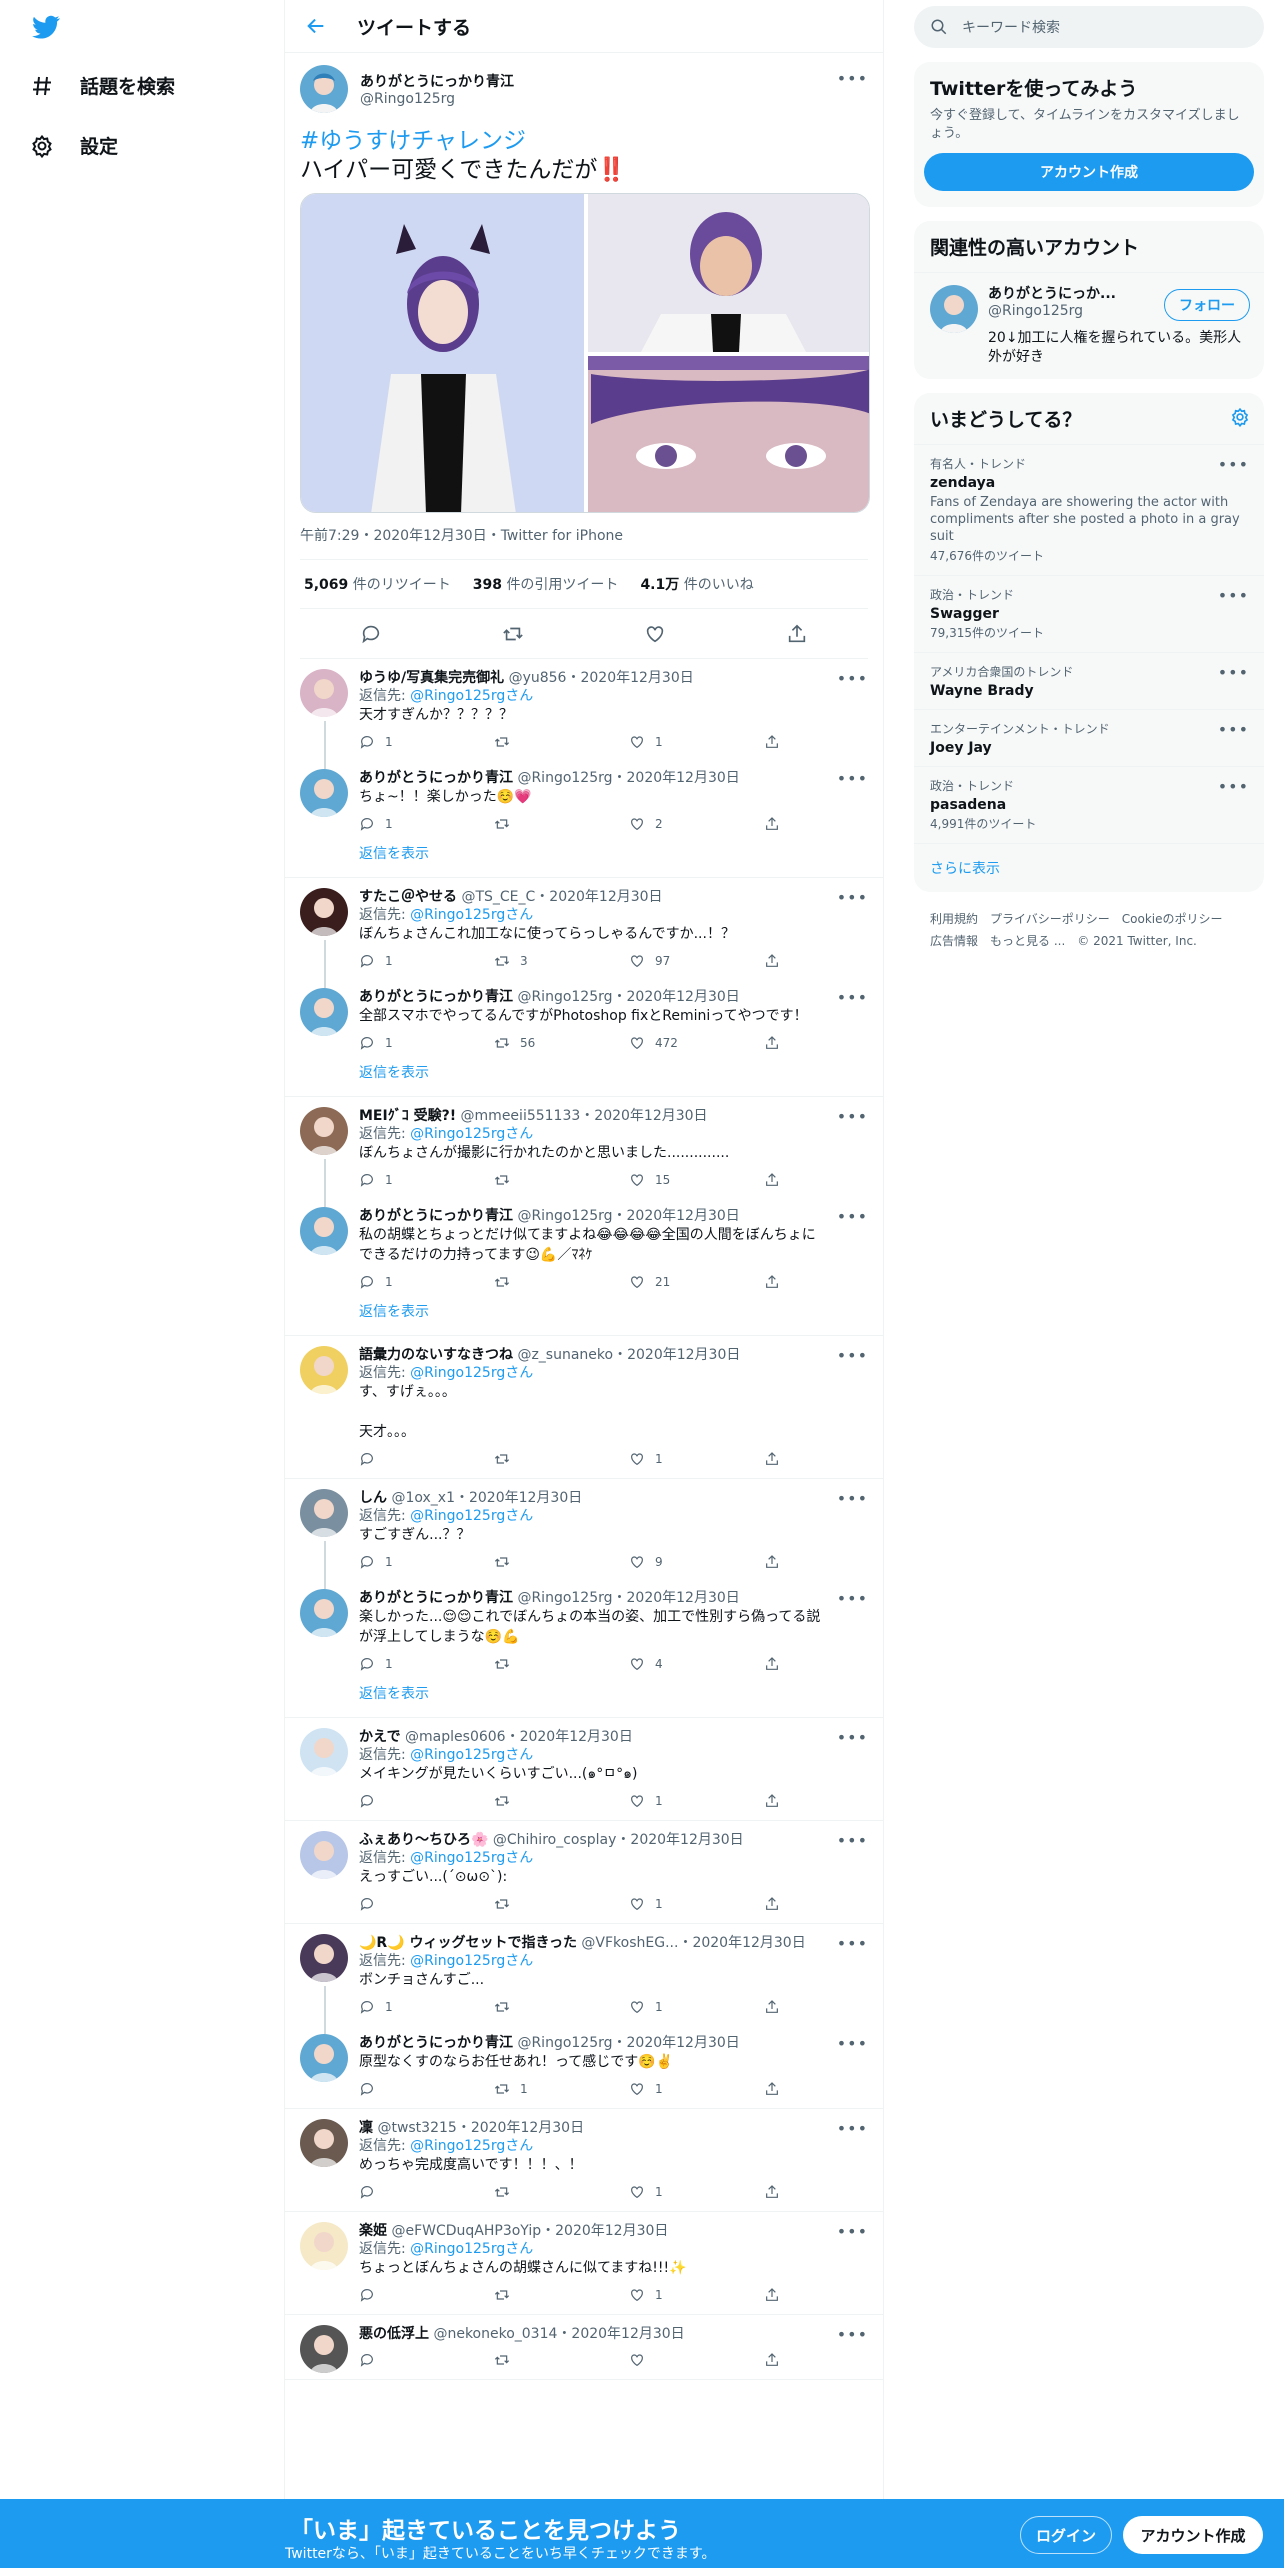 Image resolution: width=1284 pixels, height=2568 pixels. Describe the element at coordinates (584, 141) in the screenshot. I see `hashtag-link: #ゆうすけチャレンジ` at that location.